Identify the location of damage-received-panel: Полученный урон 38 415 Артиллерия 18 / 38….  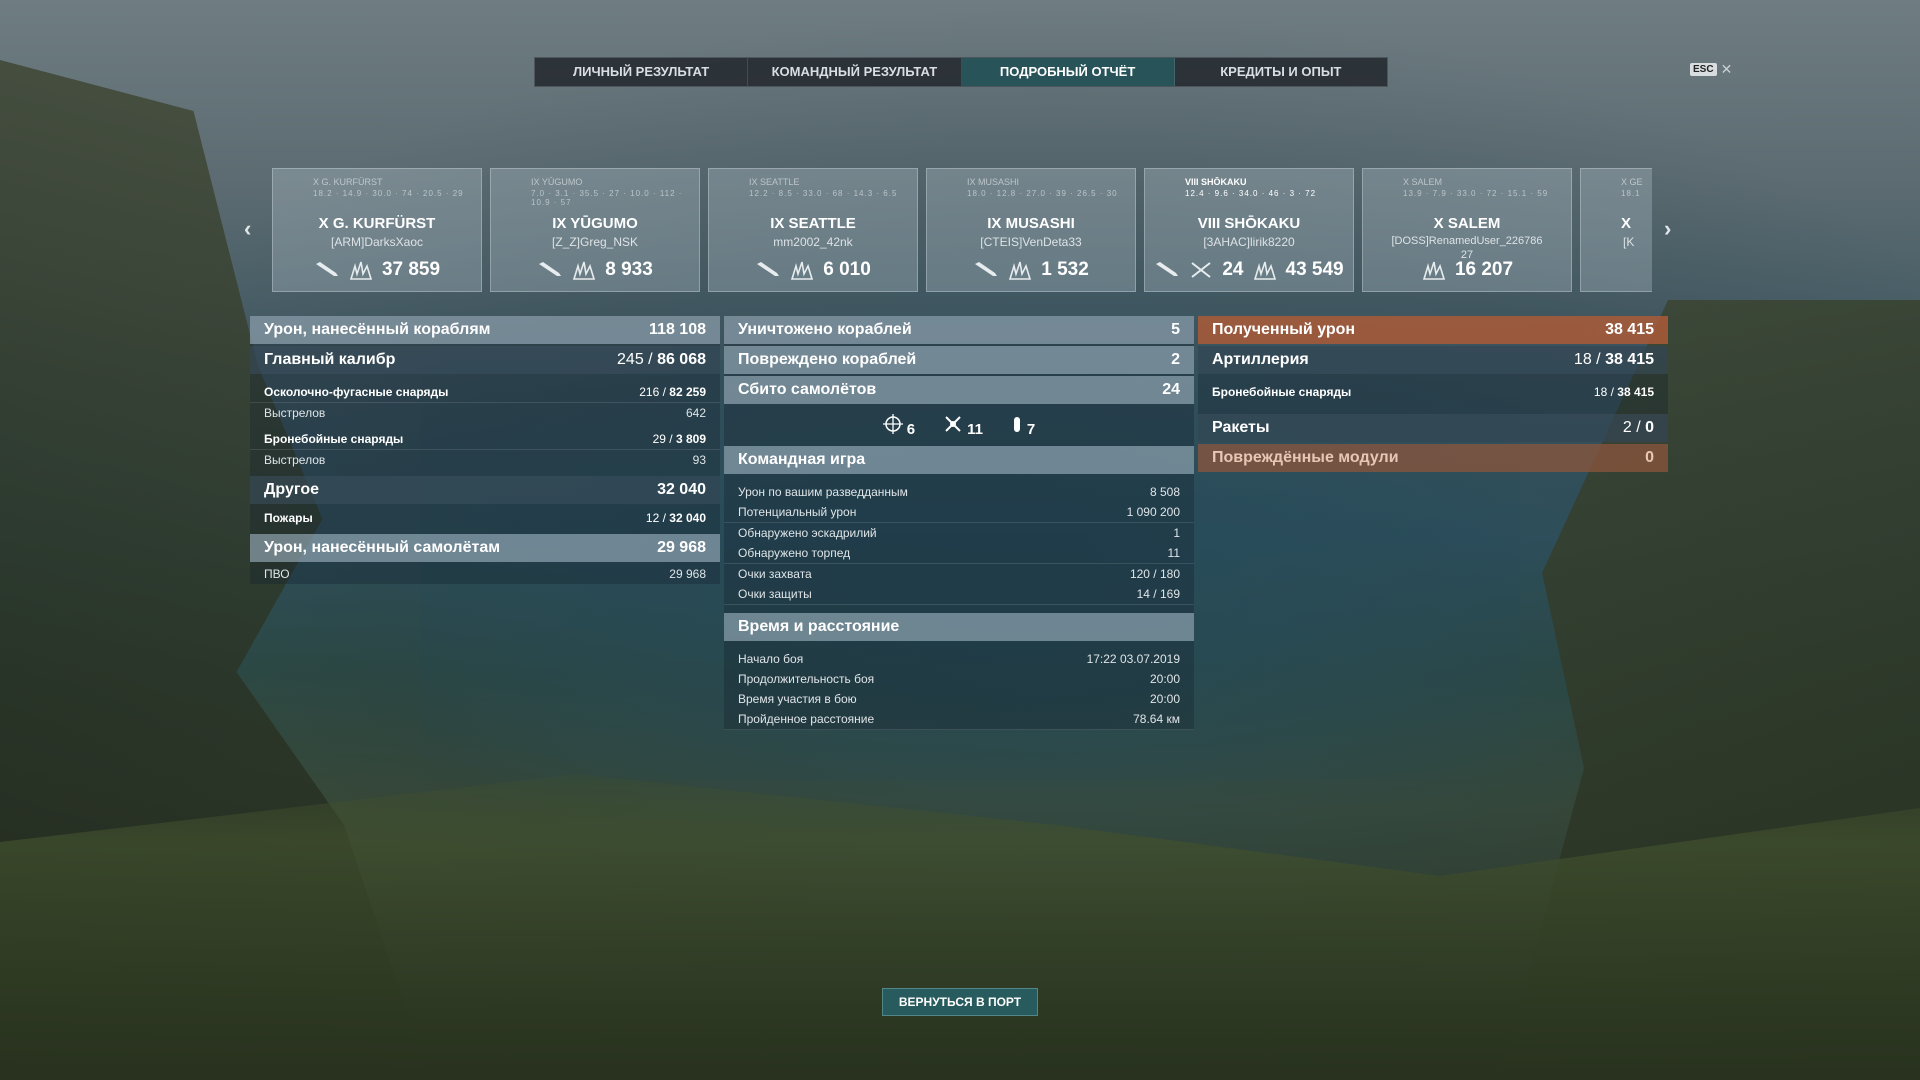
(1433, 395).